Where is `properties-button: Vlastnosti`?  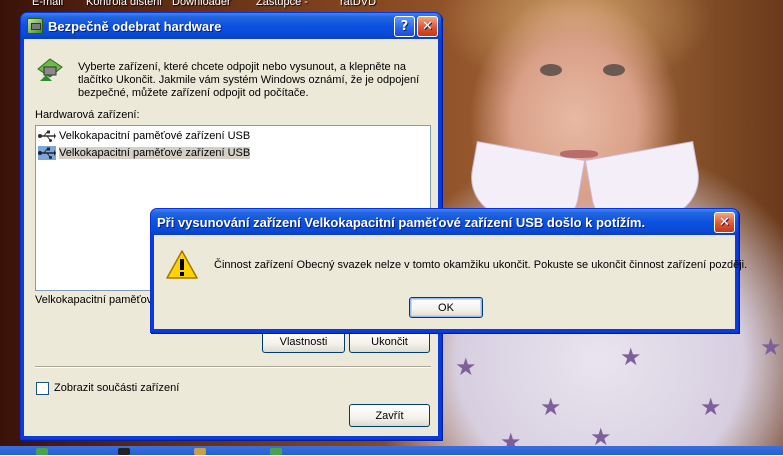 properties-button: Vlastnosti is located at coordinates (303, 341).